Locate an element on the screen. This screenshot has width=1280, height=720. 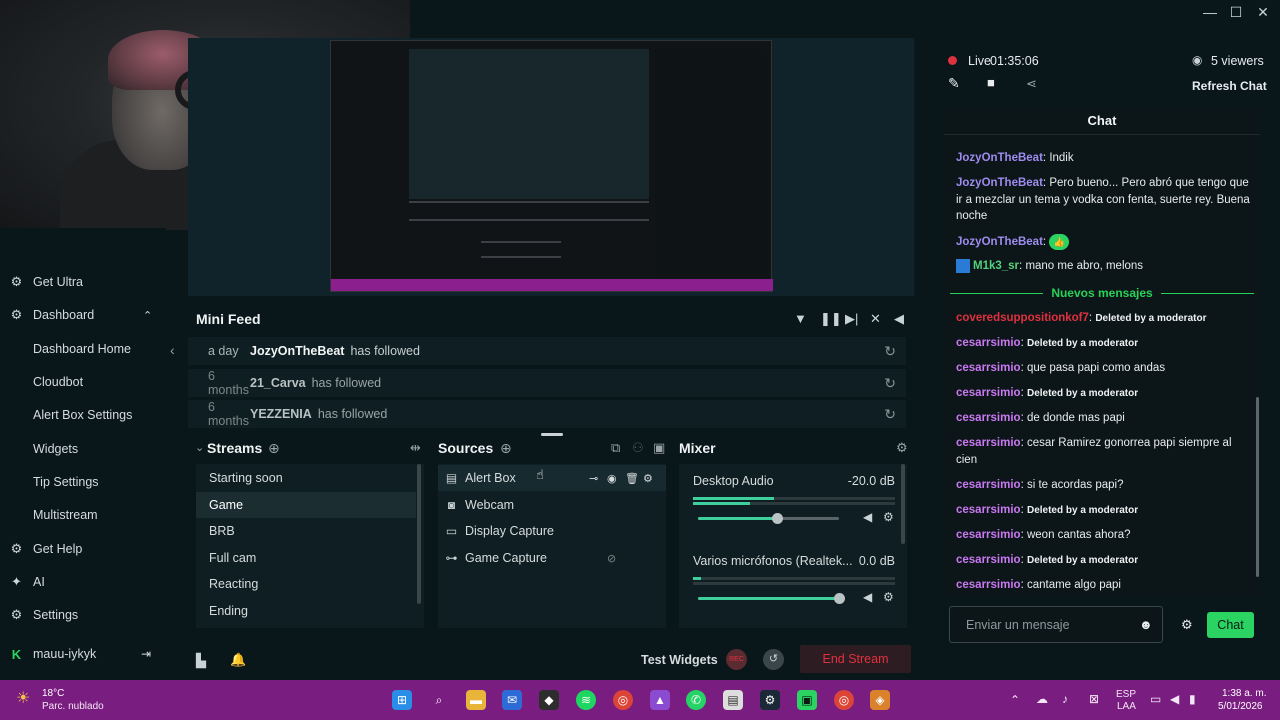
app-icon: ◆ is located at coordinates (549, 700).